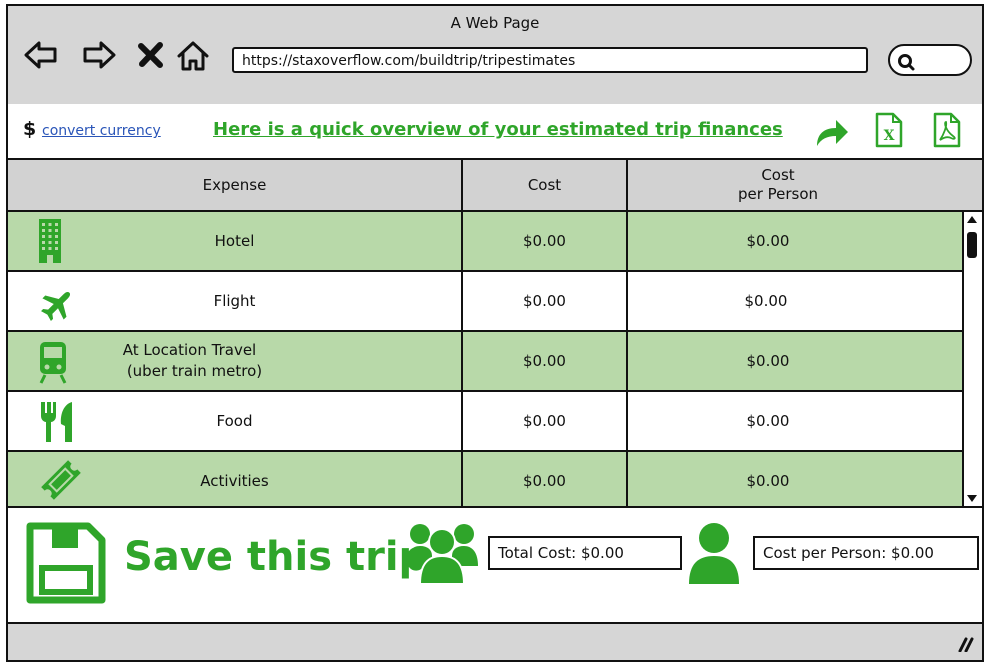 Image resolution: width=989 pixels, height=669 pixels. I want to click on scroll-up-icon, so click(972, 219).